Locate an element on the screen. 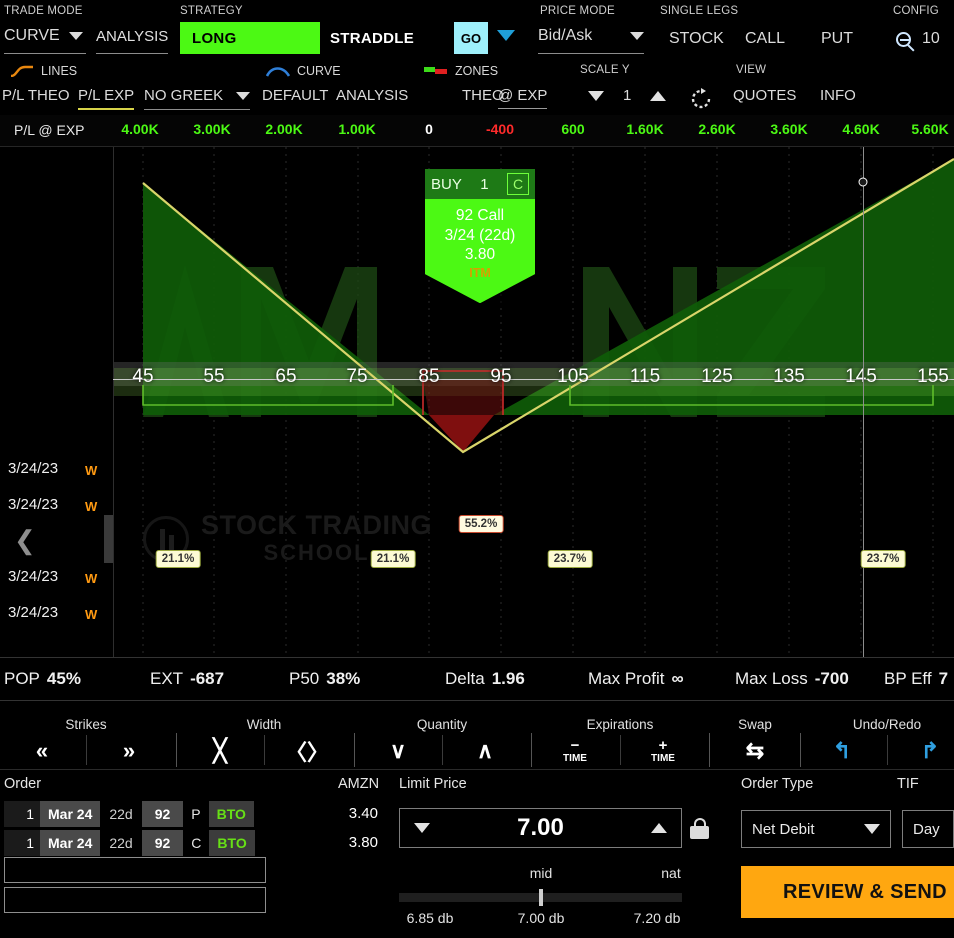 The image size is (954, 938). stat-label: EXT is located at coordinates (167, 678).